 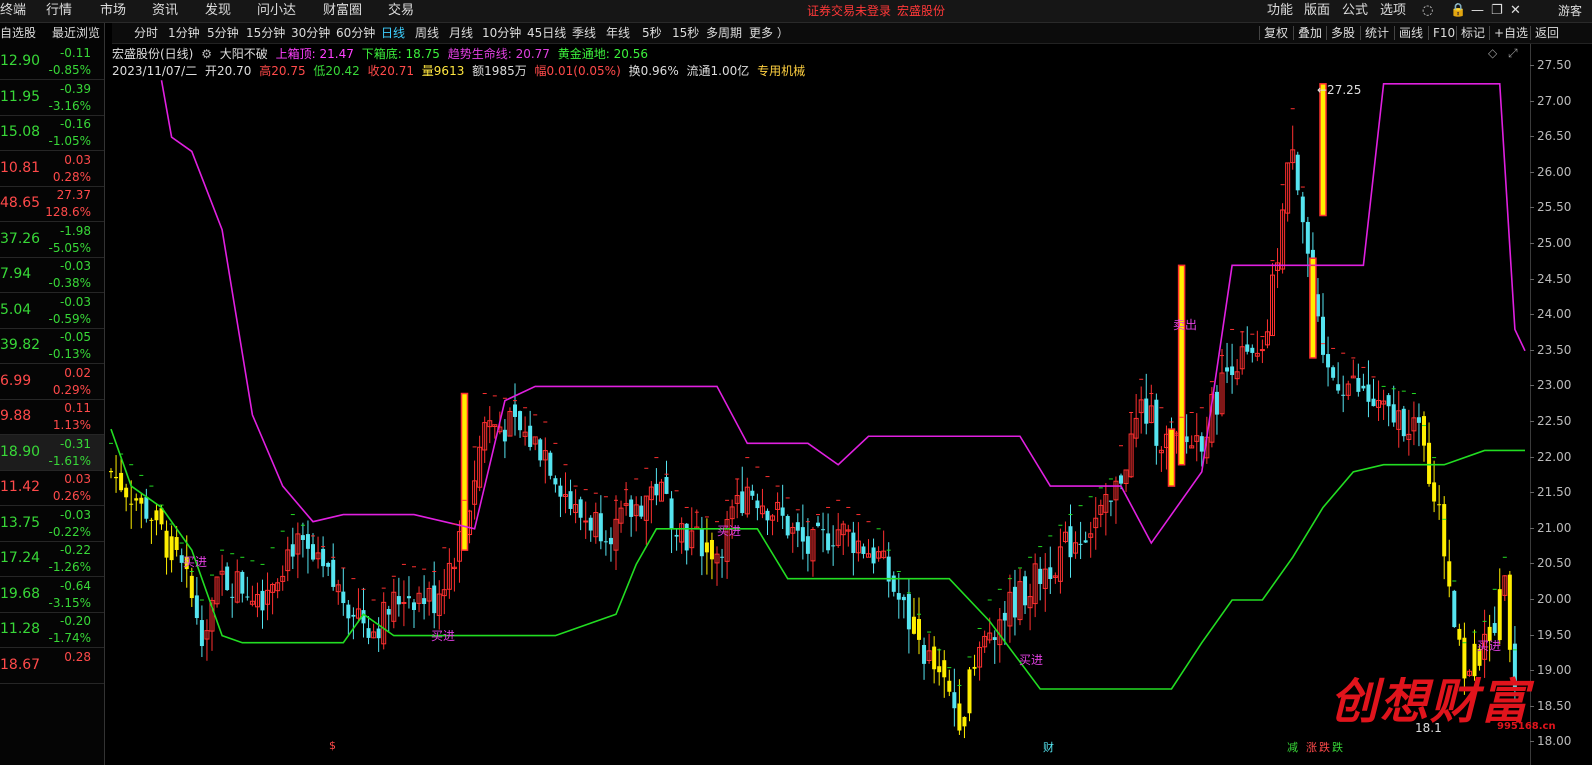 I want to click on menu-function: 功能, so click(x=1280, y=11).